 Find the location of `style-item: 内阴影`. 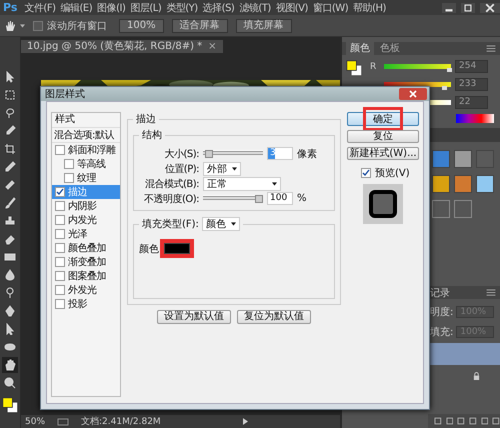

style-item: 内阴影 is located at coordinates (86, 206).